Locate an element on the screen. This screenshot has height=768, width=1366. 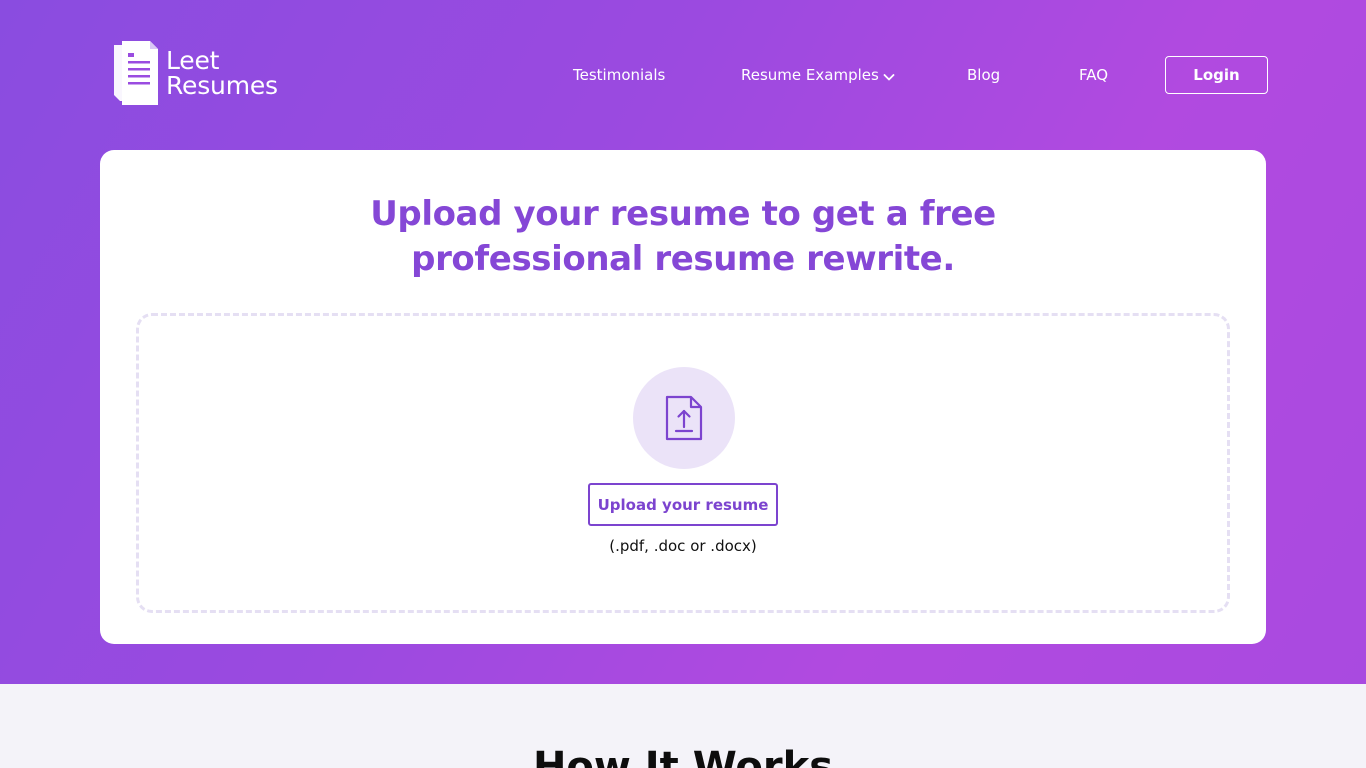
upload-icon-badge is located at coordinates (684, 418).